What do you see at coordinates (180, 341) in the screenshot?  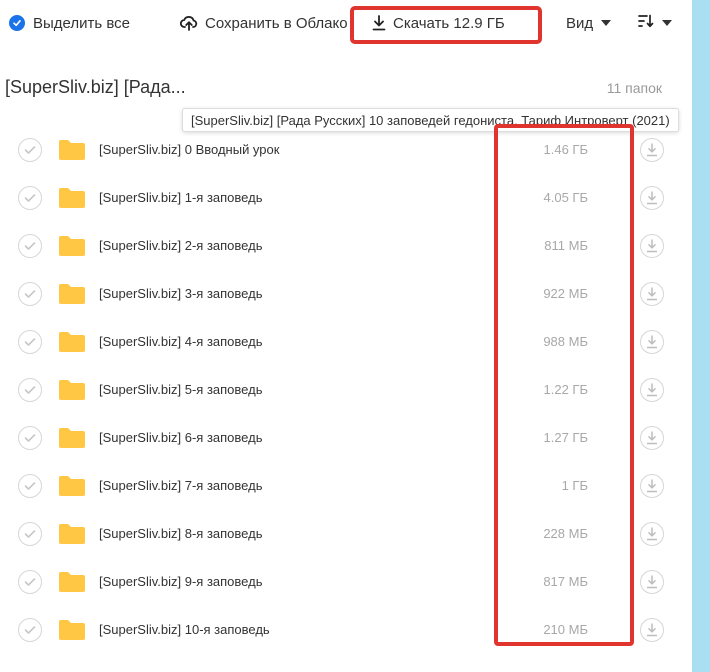 I see `folder-name: [SuperSliv.biz] 4-я заповедь` at bounding box center [180, 341].